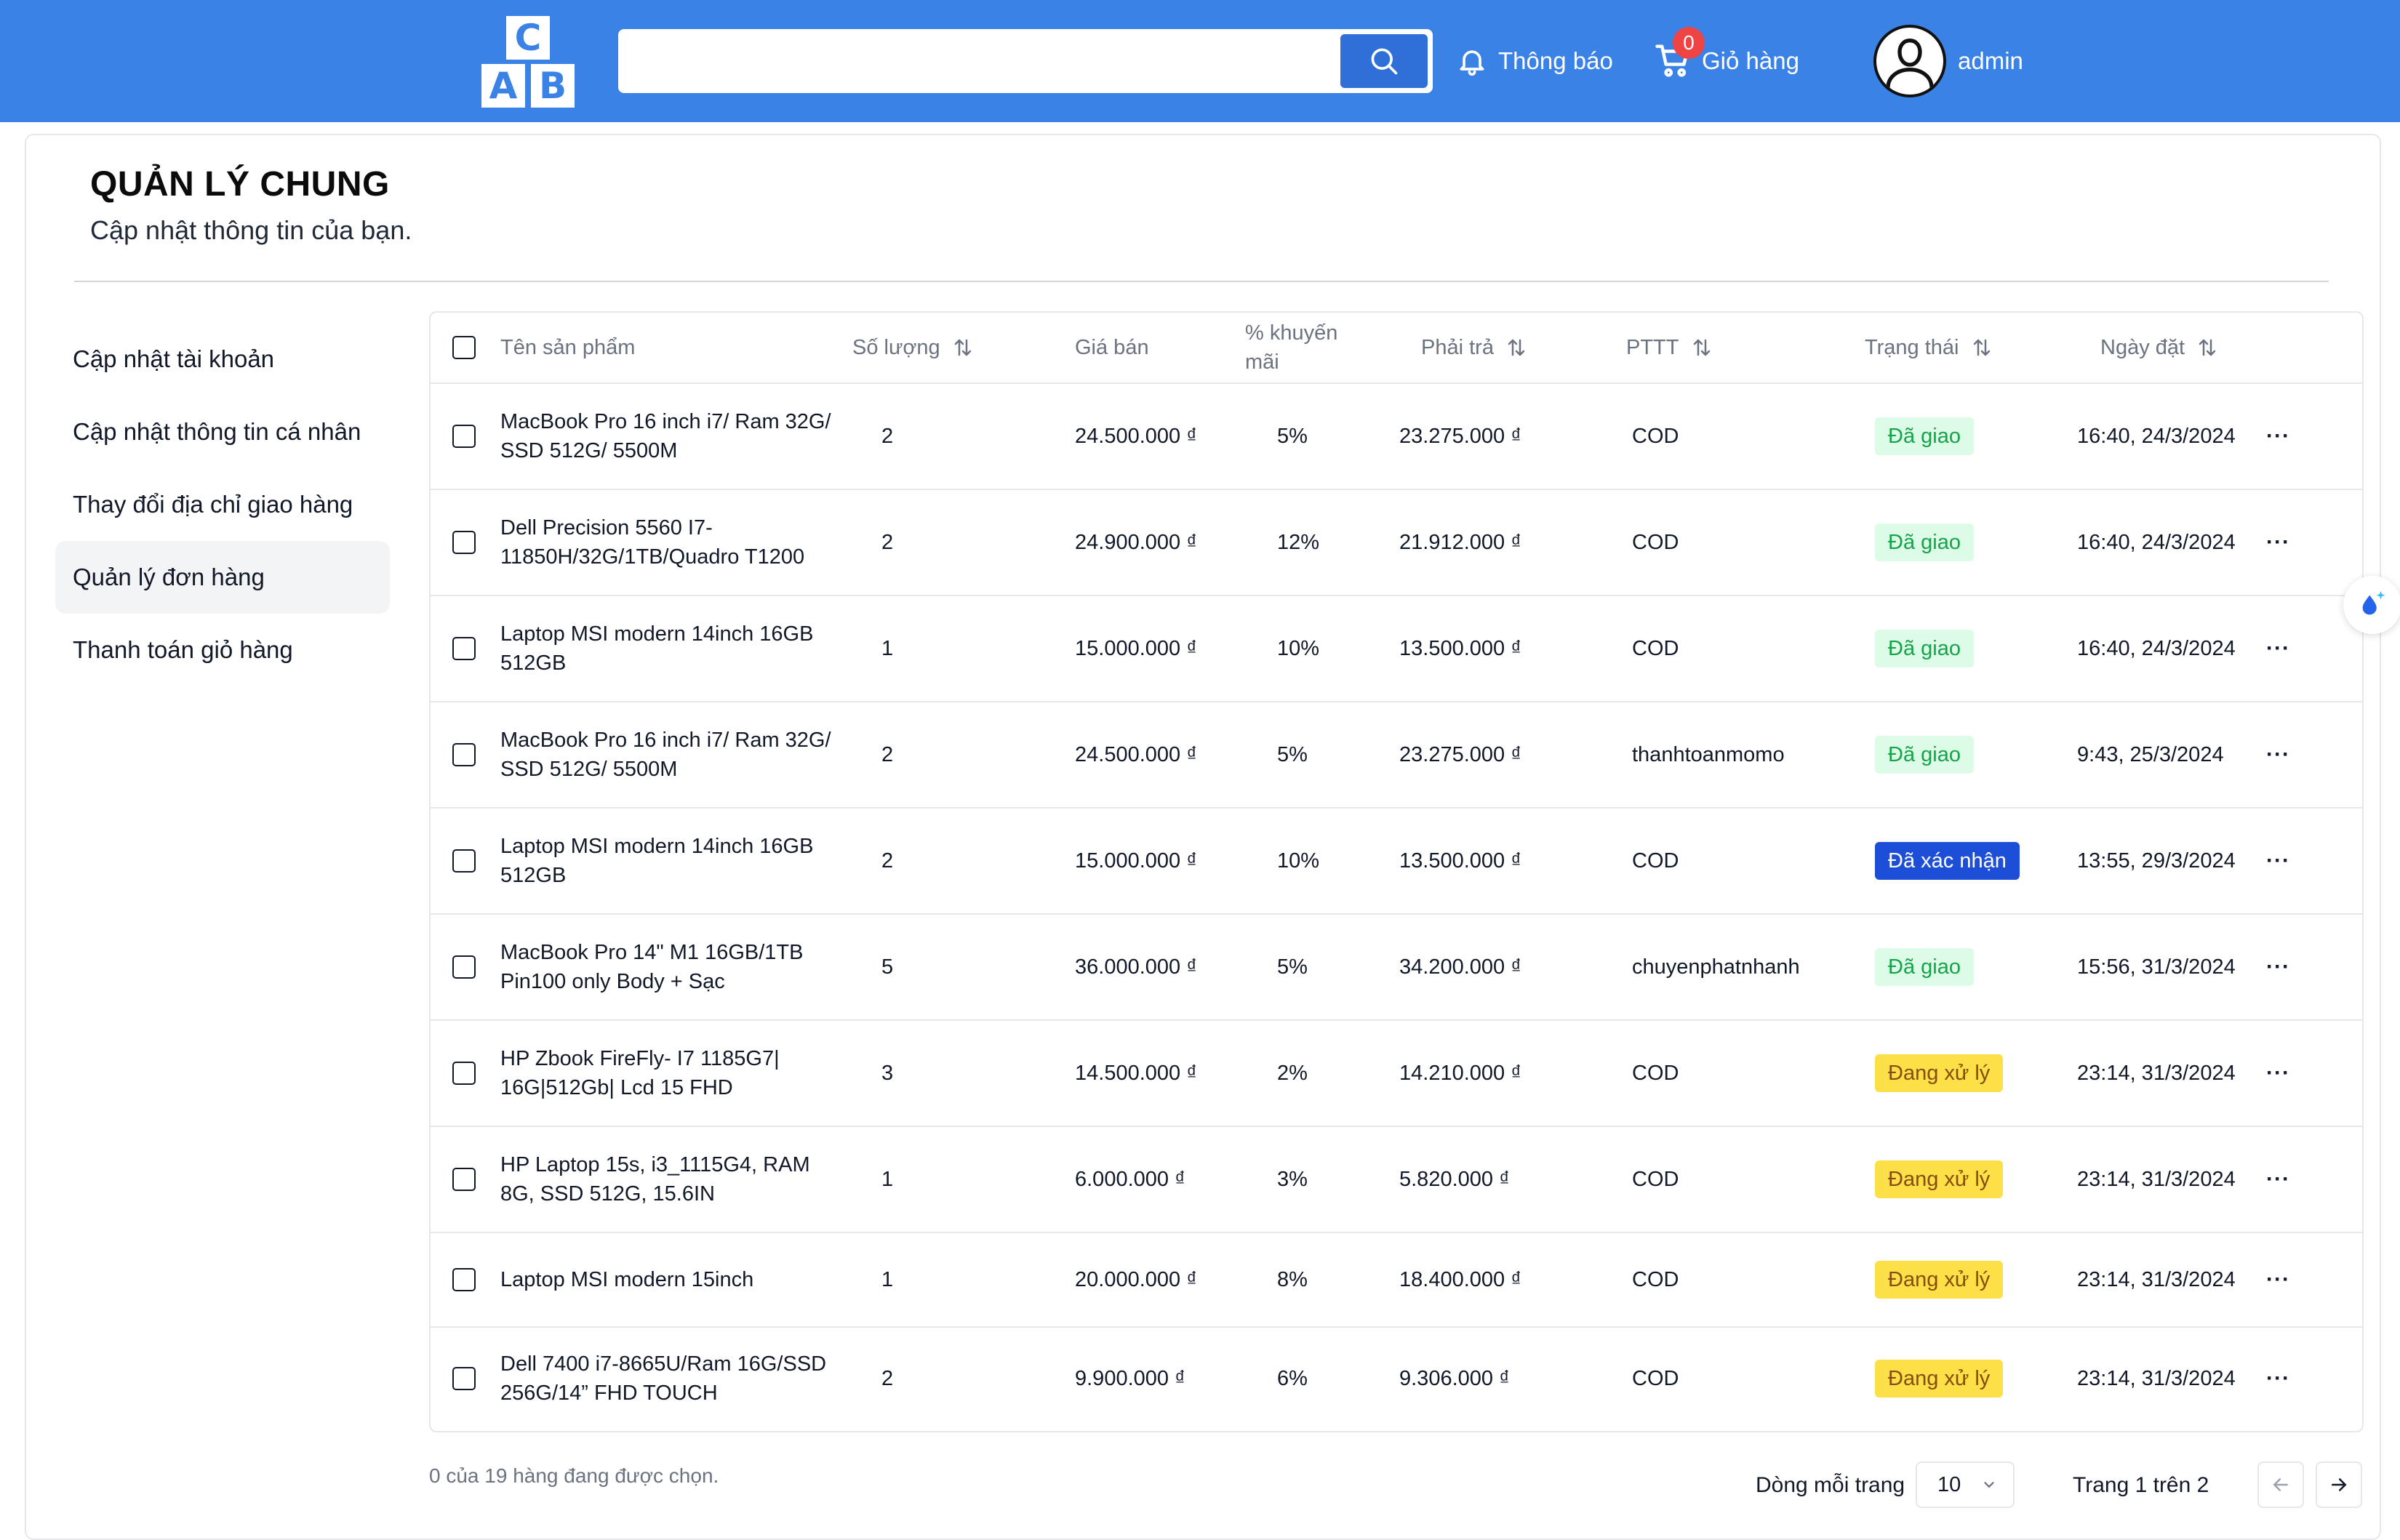 This screenshot has height=1540, width=2400. What do you see at coordinates (2156, 1179) in the screenshot?
I see `order-date: 23:14, 31/3/2024` at bounding box center [2156, 1179].